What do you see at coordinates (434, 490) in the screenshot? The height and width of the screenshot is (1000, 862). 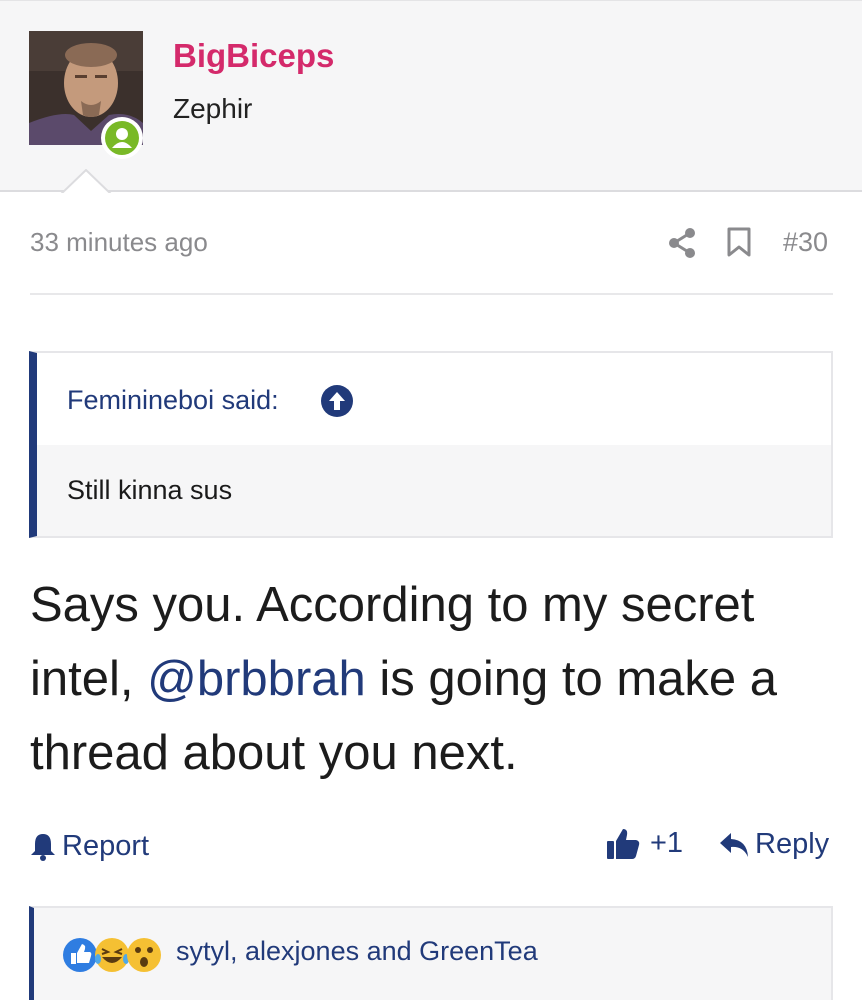 I see `quote-body: Still kinna sus` at bounding box center [434, 490].